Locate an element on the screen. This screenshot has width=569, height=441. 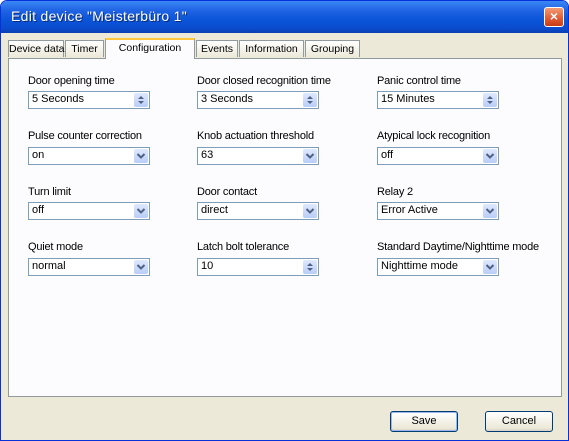
close-button: × is located at coordinates (554, 17).